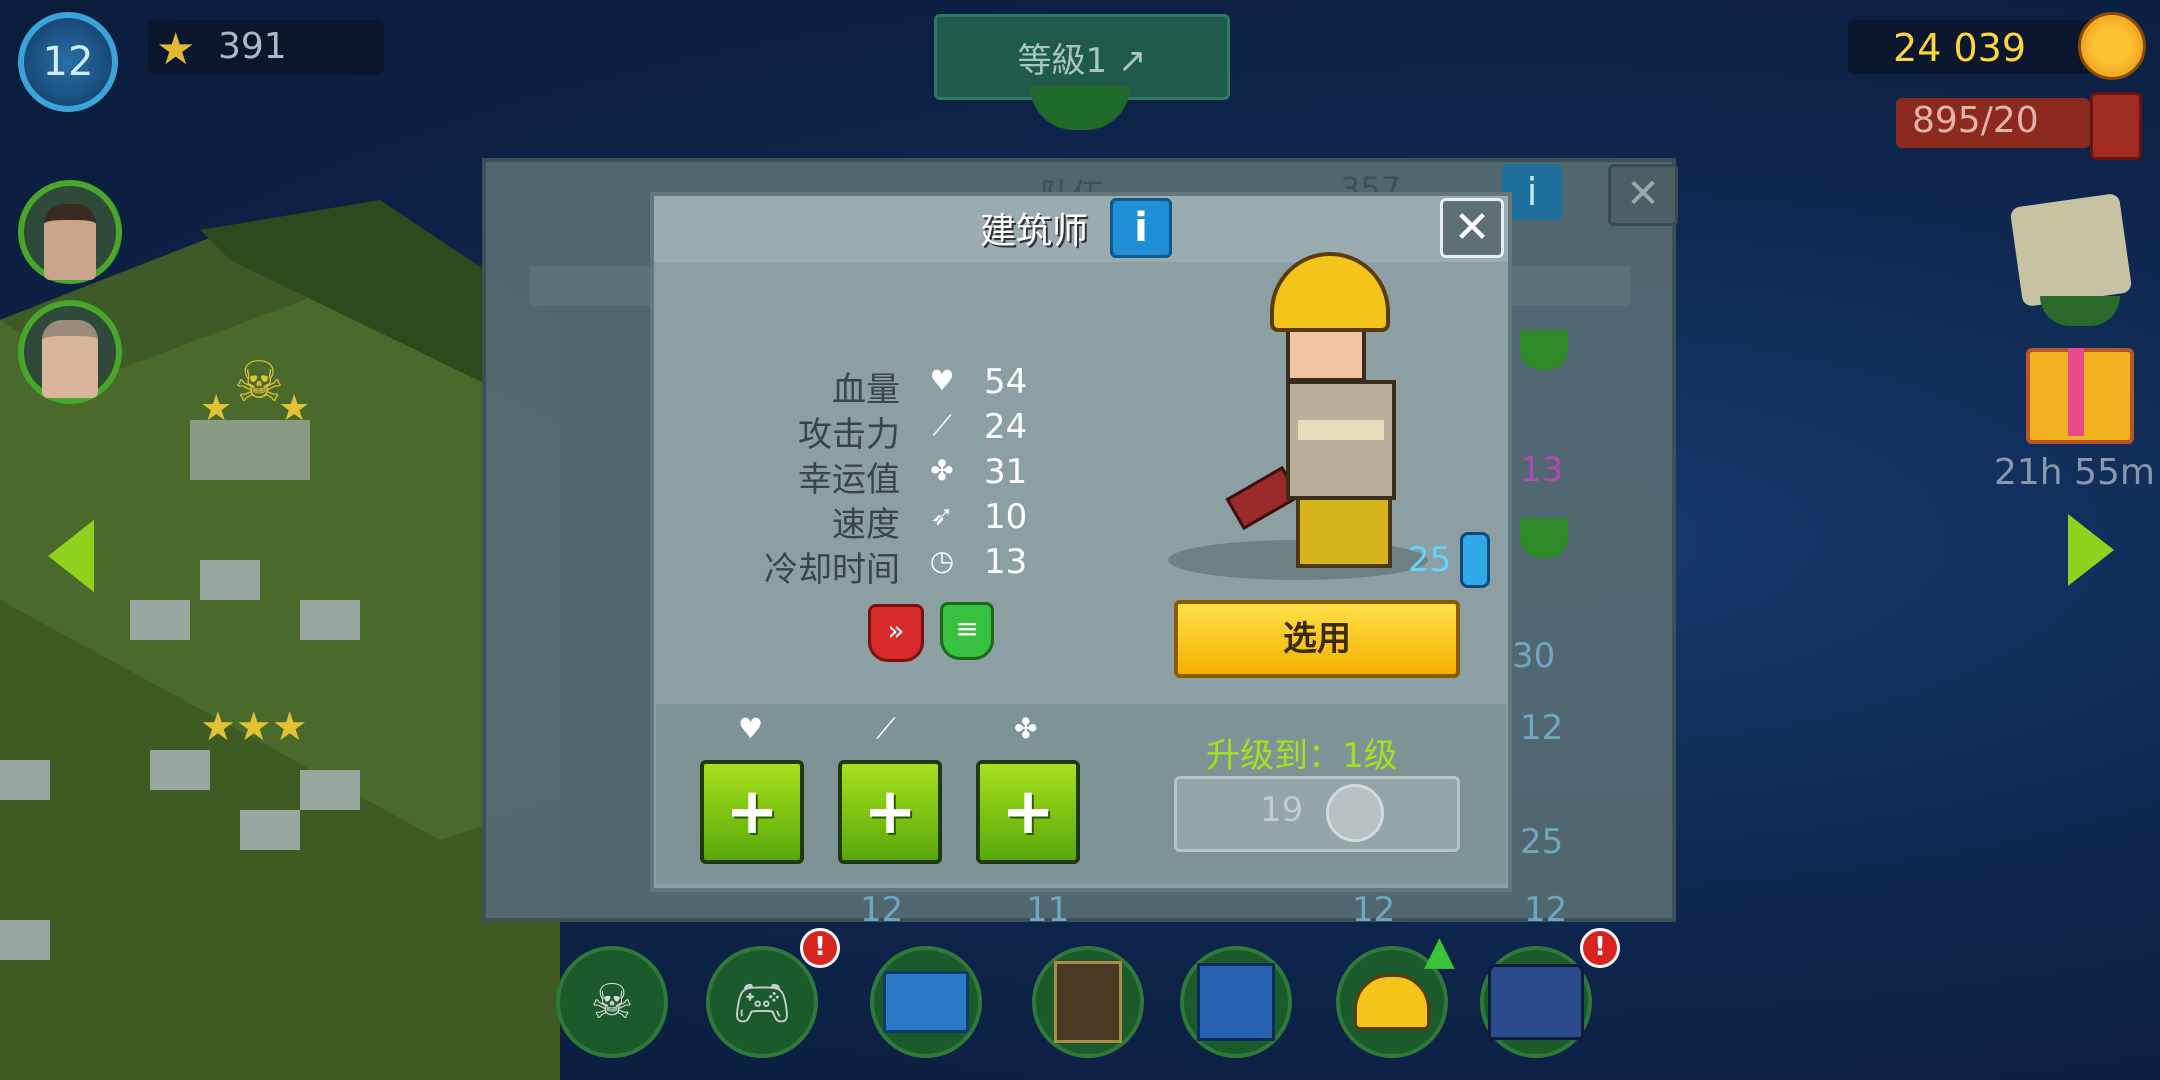 The height and width of the screenshot is (1080, 2160). Describe the element at coordinates (1317, 814) in the screenshot. I see `upgrade-level-button` at that location.